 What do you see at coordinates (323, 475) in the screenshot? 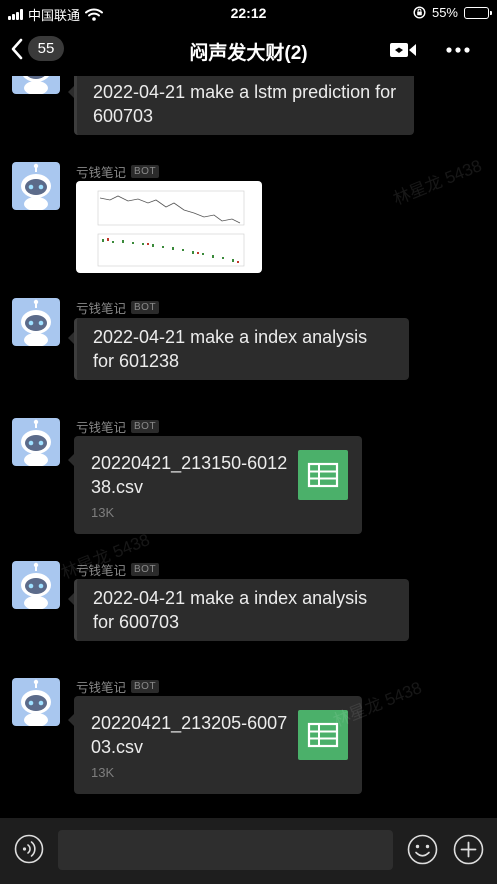
I see `spreadsheet-icon` at bounding box center [323, 475].